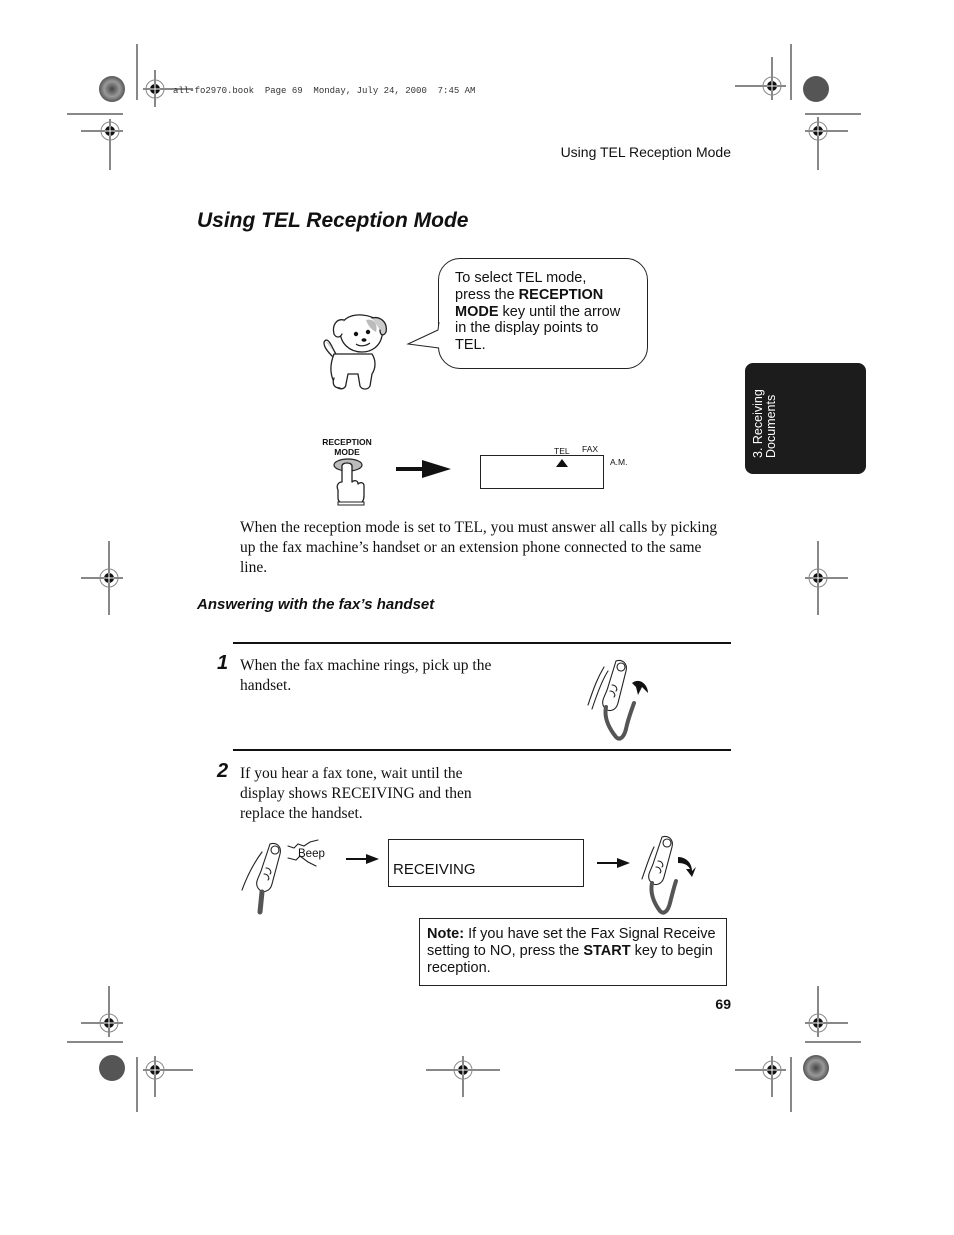 This screenshot has height=1235, width=954. What do you see at coordinates (723, 1004) in the screenshot?
I see `page-number: 69` at bounding box center [723, 1004].